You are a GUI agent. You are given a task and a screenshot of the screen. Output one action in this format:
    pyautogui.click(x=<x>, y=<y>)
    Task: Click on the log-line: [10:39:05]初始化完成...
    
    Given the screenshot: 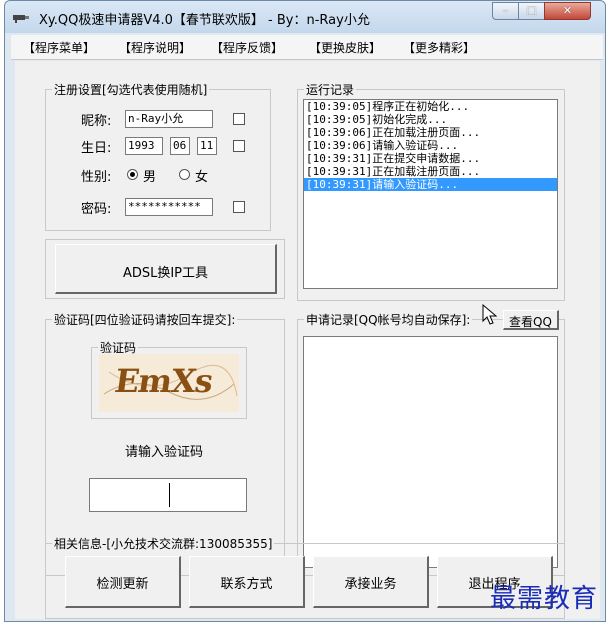 What is the action you would take?
    pyautogui.click(x=430, y=119)
    